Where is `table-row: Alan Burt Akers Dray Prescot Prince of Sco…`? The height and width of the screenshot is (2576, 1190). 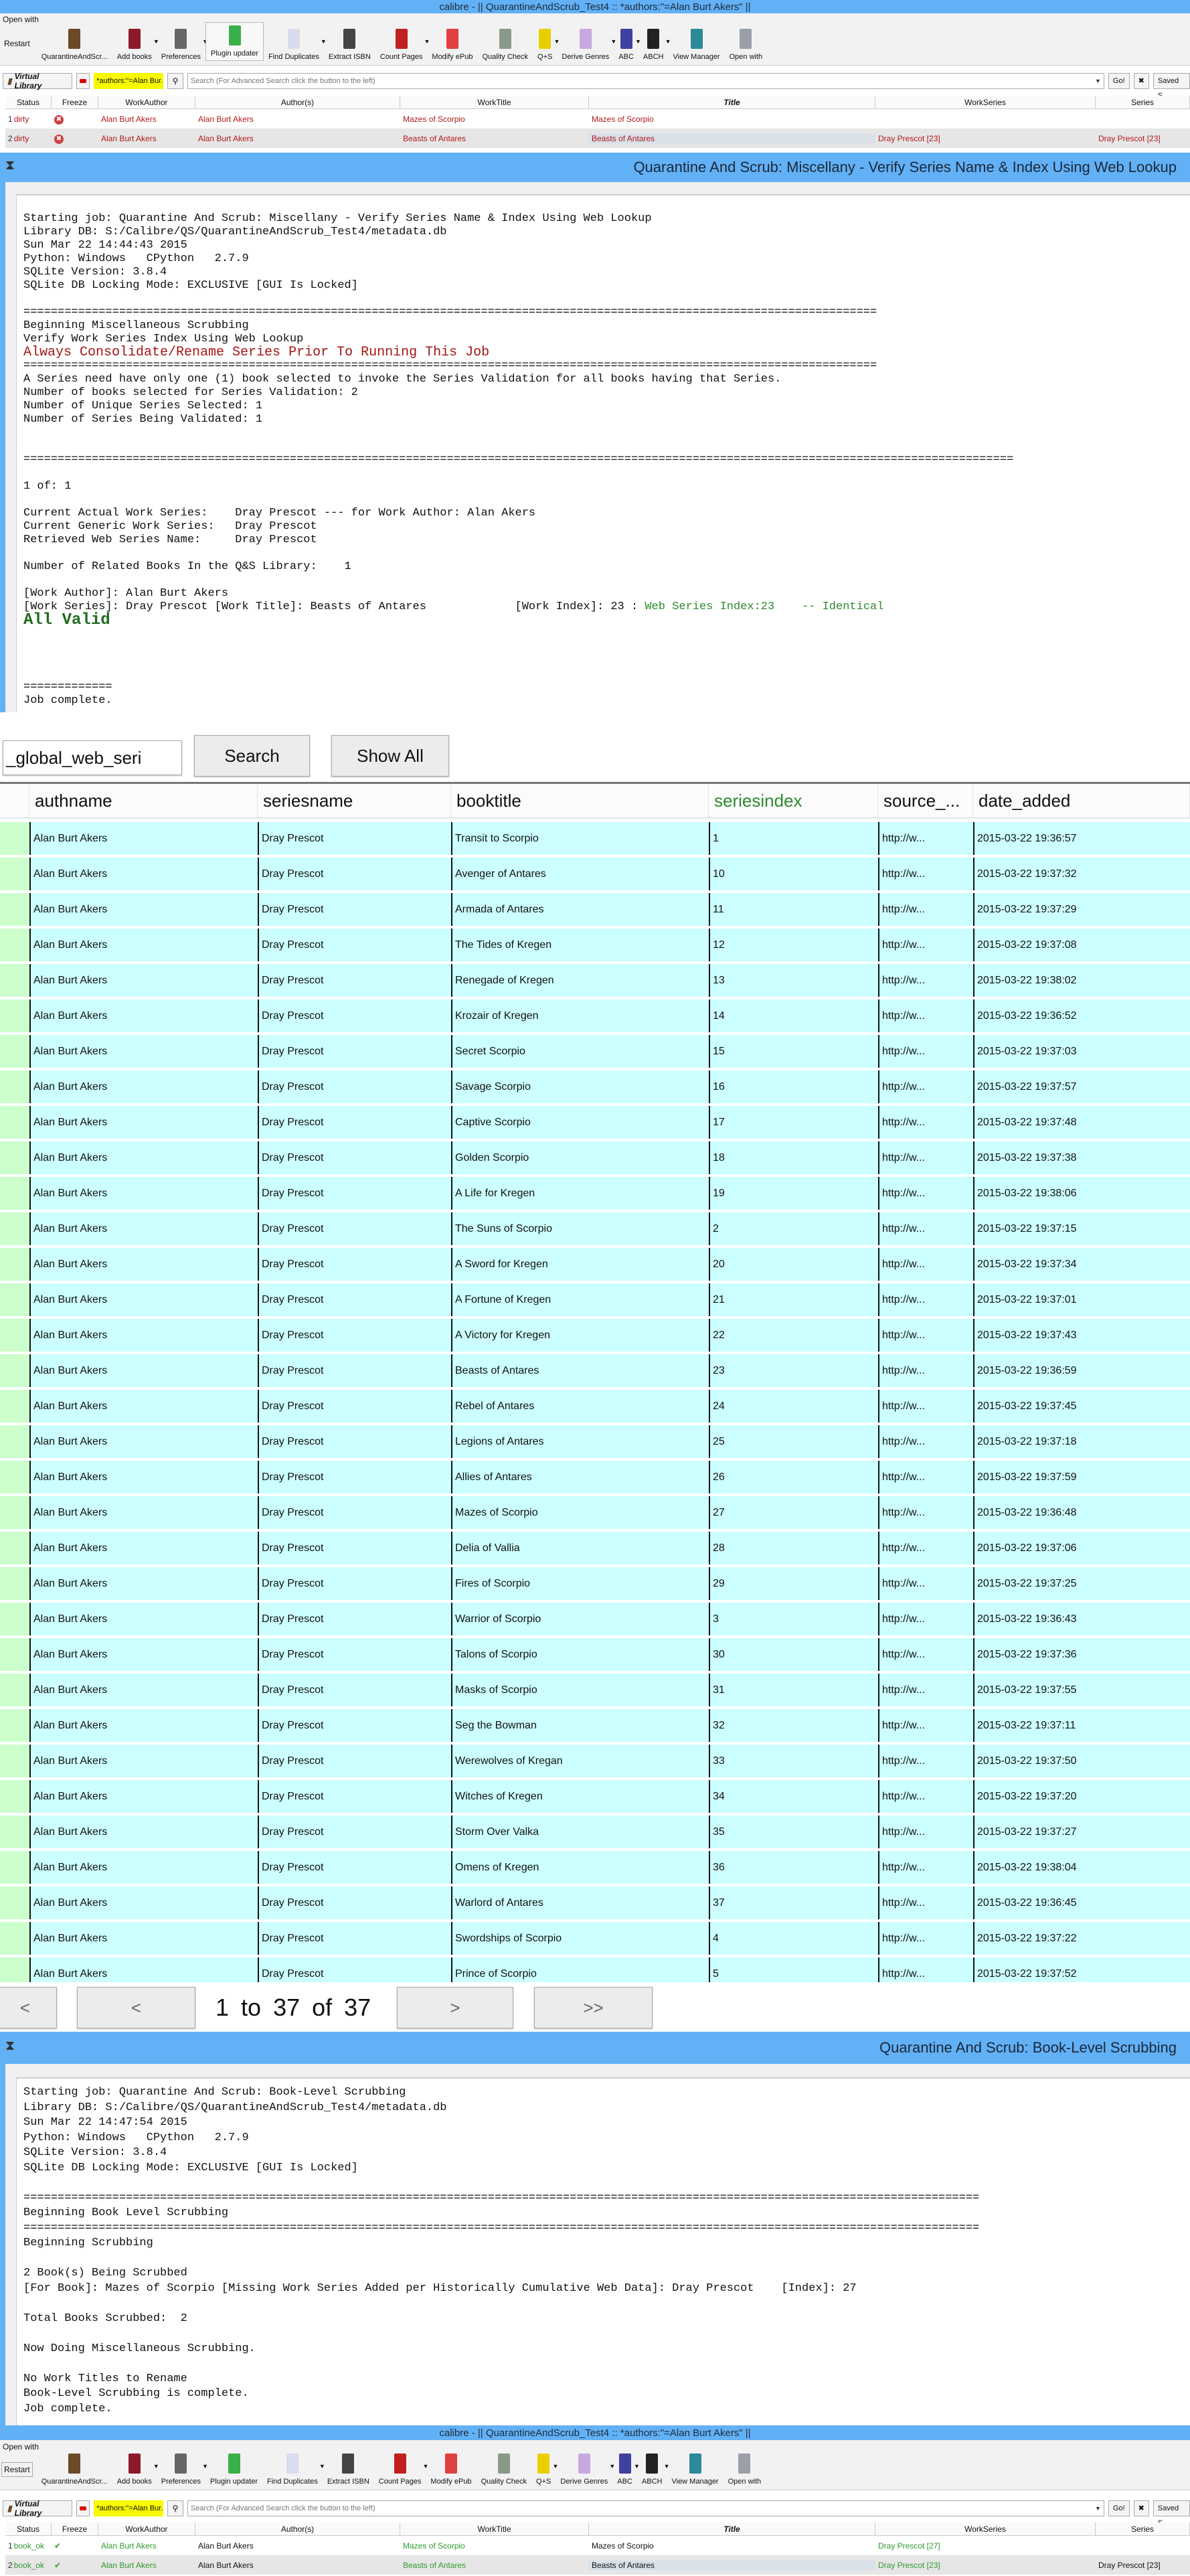
table-row: Alan Burt Akers Dray Prescot Prince of Sco… is located at coordinates (595, 1970).